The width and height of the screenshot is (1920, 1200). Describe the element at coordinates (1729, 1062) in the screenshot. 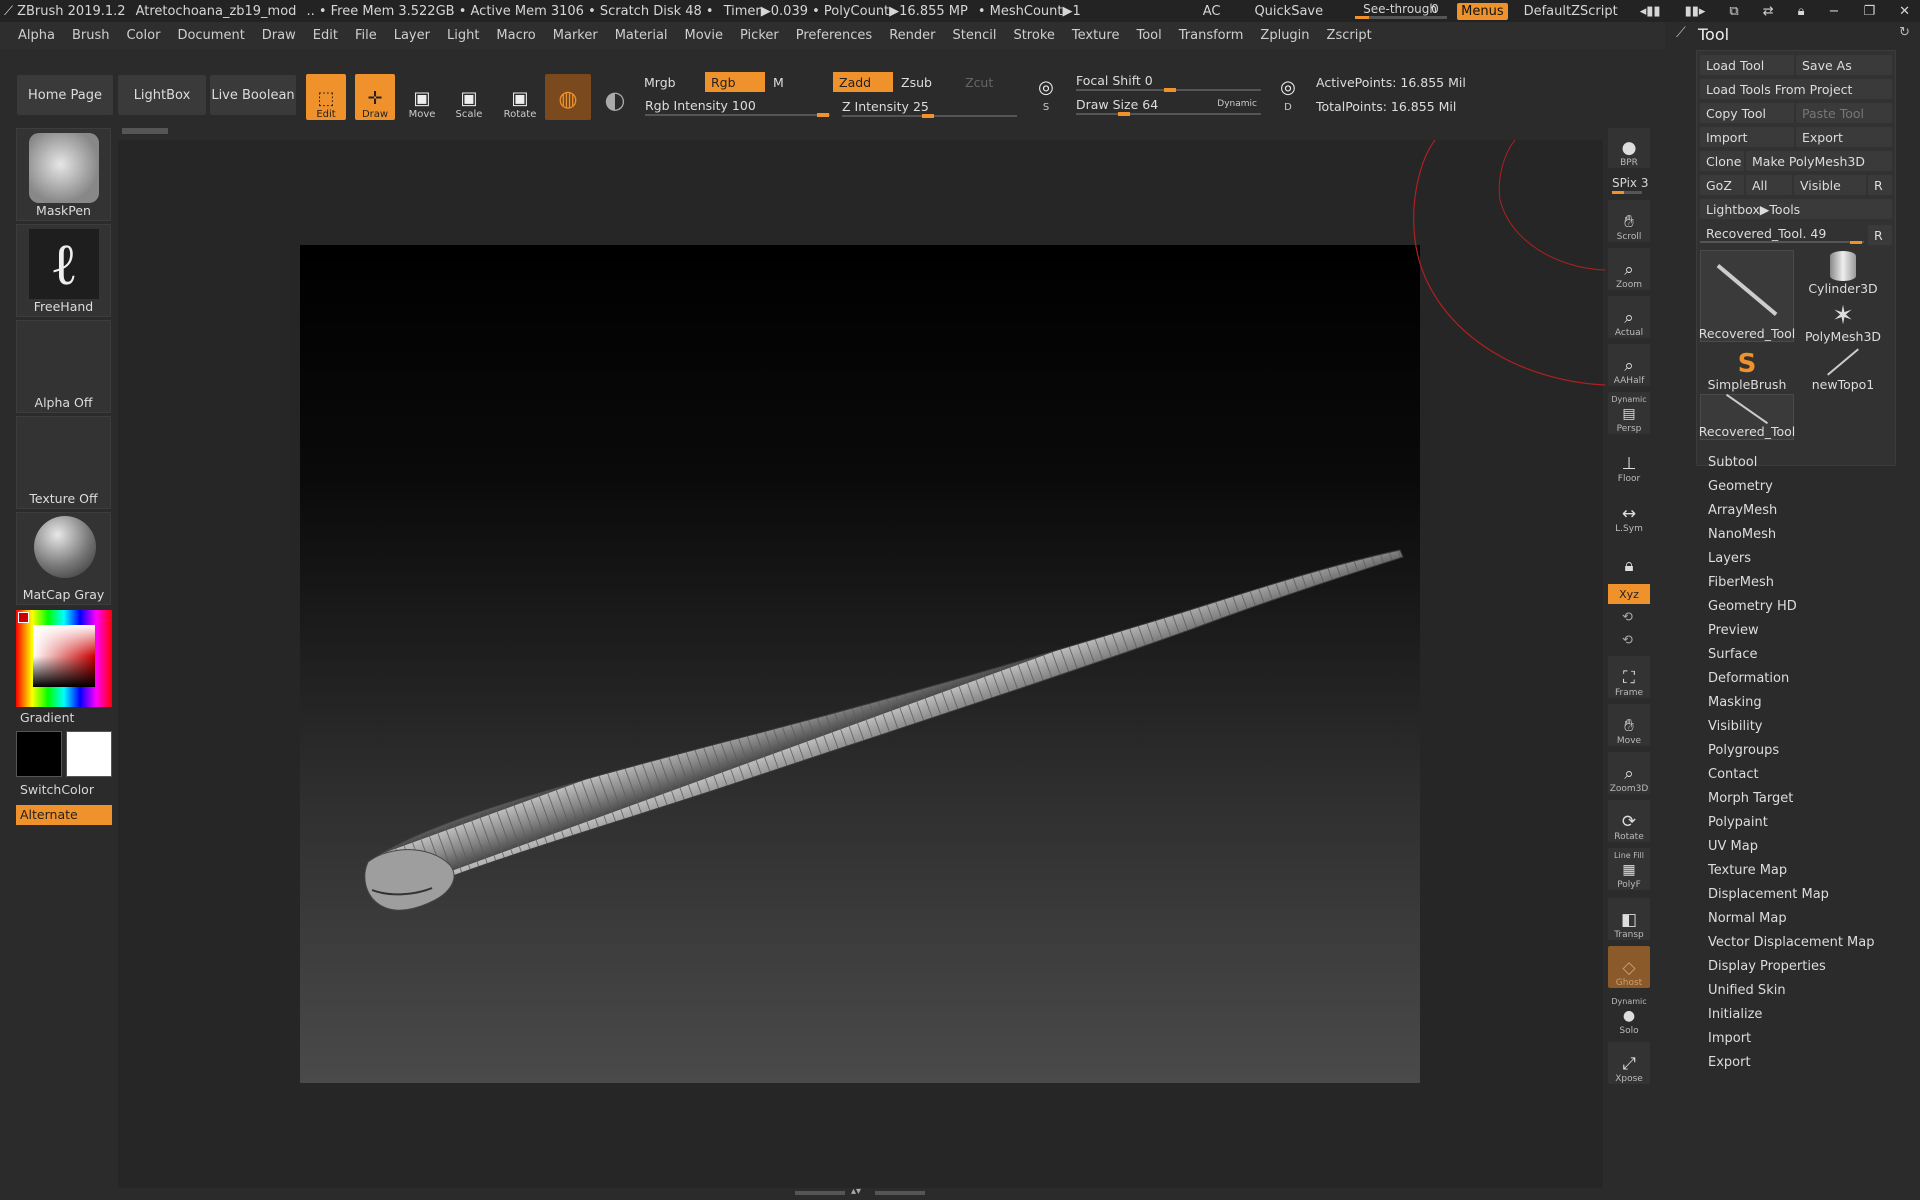

I see `subpalette-export: Export` at that location.